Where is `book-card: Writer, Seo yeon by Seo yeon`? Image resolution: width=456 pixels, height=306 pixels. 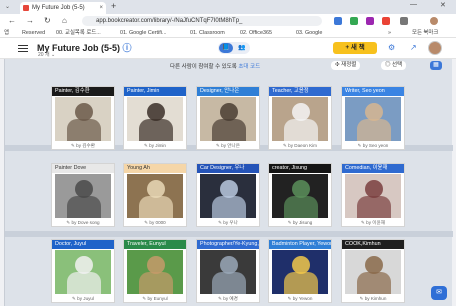 book-card: Writer, Seo yeon by Seo yeon is located at coordinates (373, 118).